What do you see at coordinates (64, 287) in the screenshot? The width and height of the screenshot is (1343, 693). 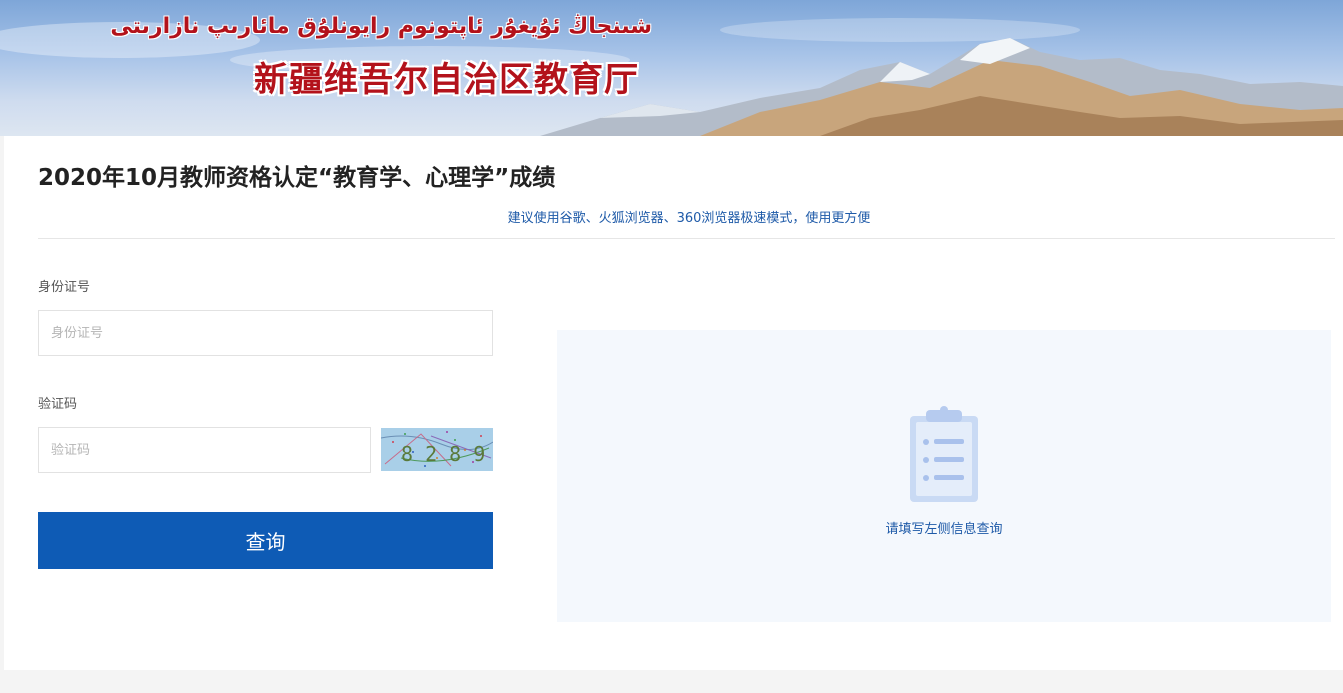 I see `id-number-label: 身份证号` at bounding box center [64, 287].